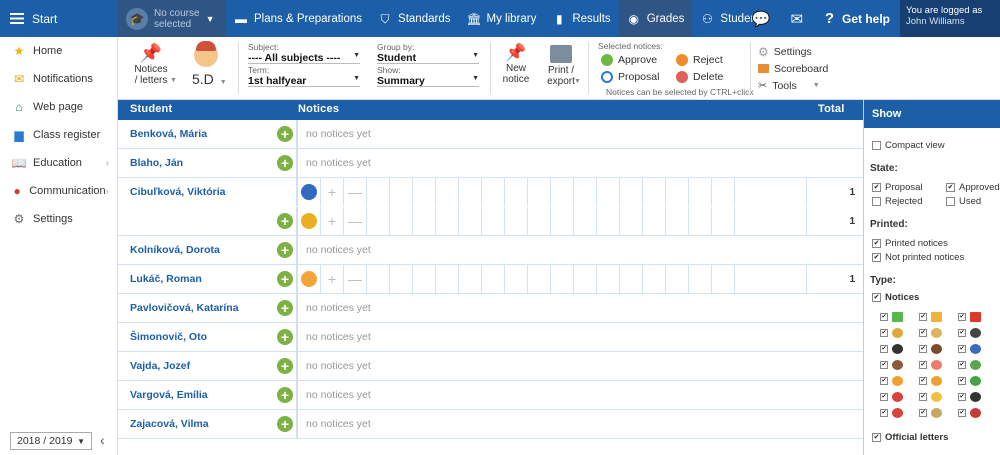  I want to click on chat-icon: 💬, so click(761, 19).